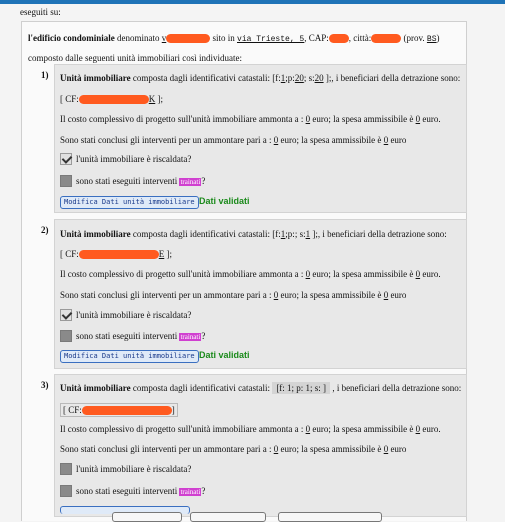 This screenshot has width=505, height=522. Describe the element at coordinates (252, 2) in the screenshot. I see `top-accent-bar` at that location.